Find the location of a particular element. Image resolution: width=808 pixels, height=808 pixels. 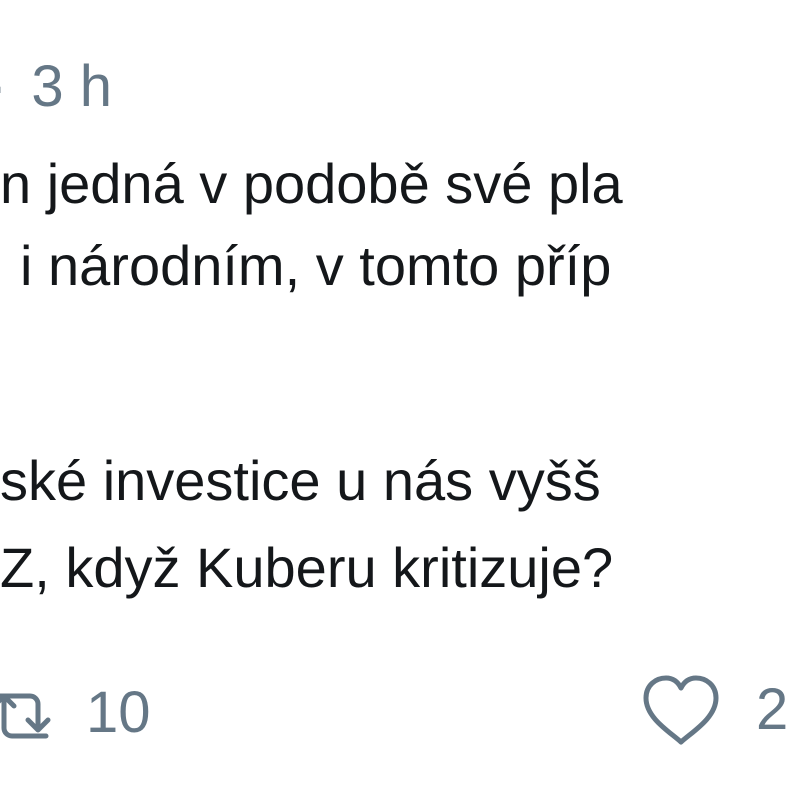

retweet-count: 10 is located at coordinates (118, 712).